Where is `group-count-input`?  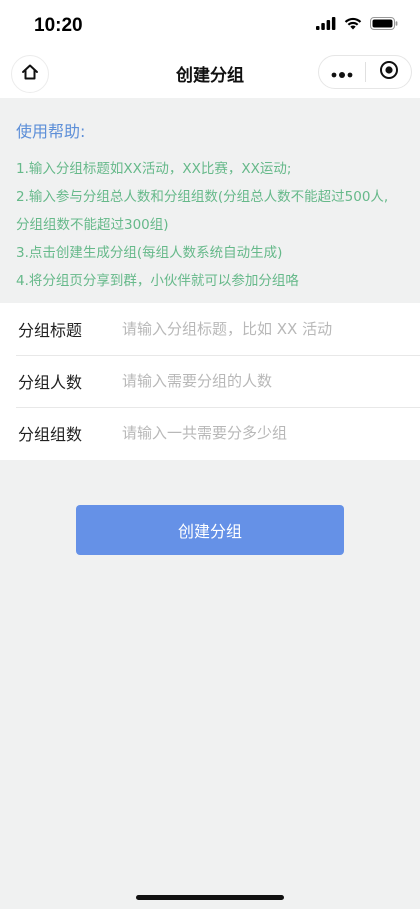 group-count-input is located at coordinates (262, 433).